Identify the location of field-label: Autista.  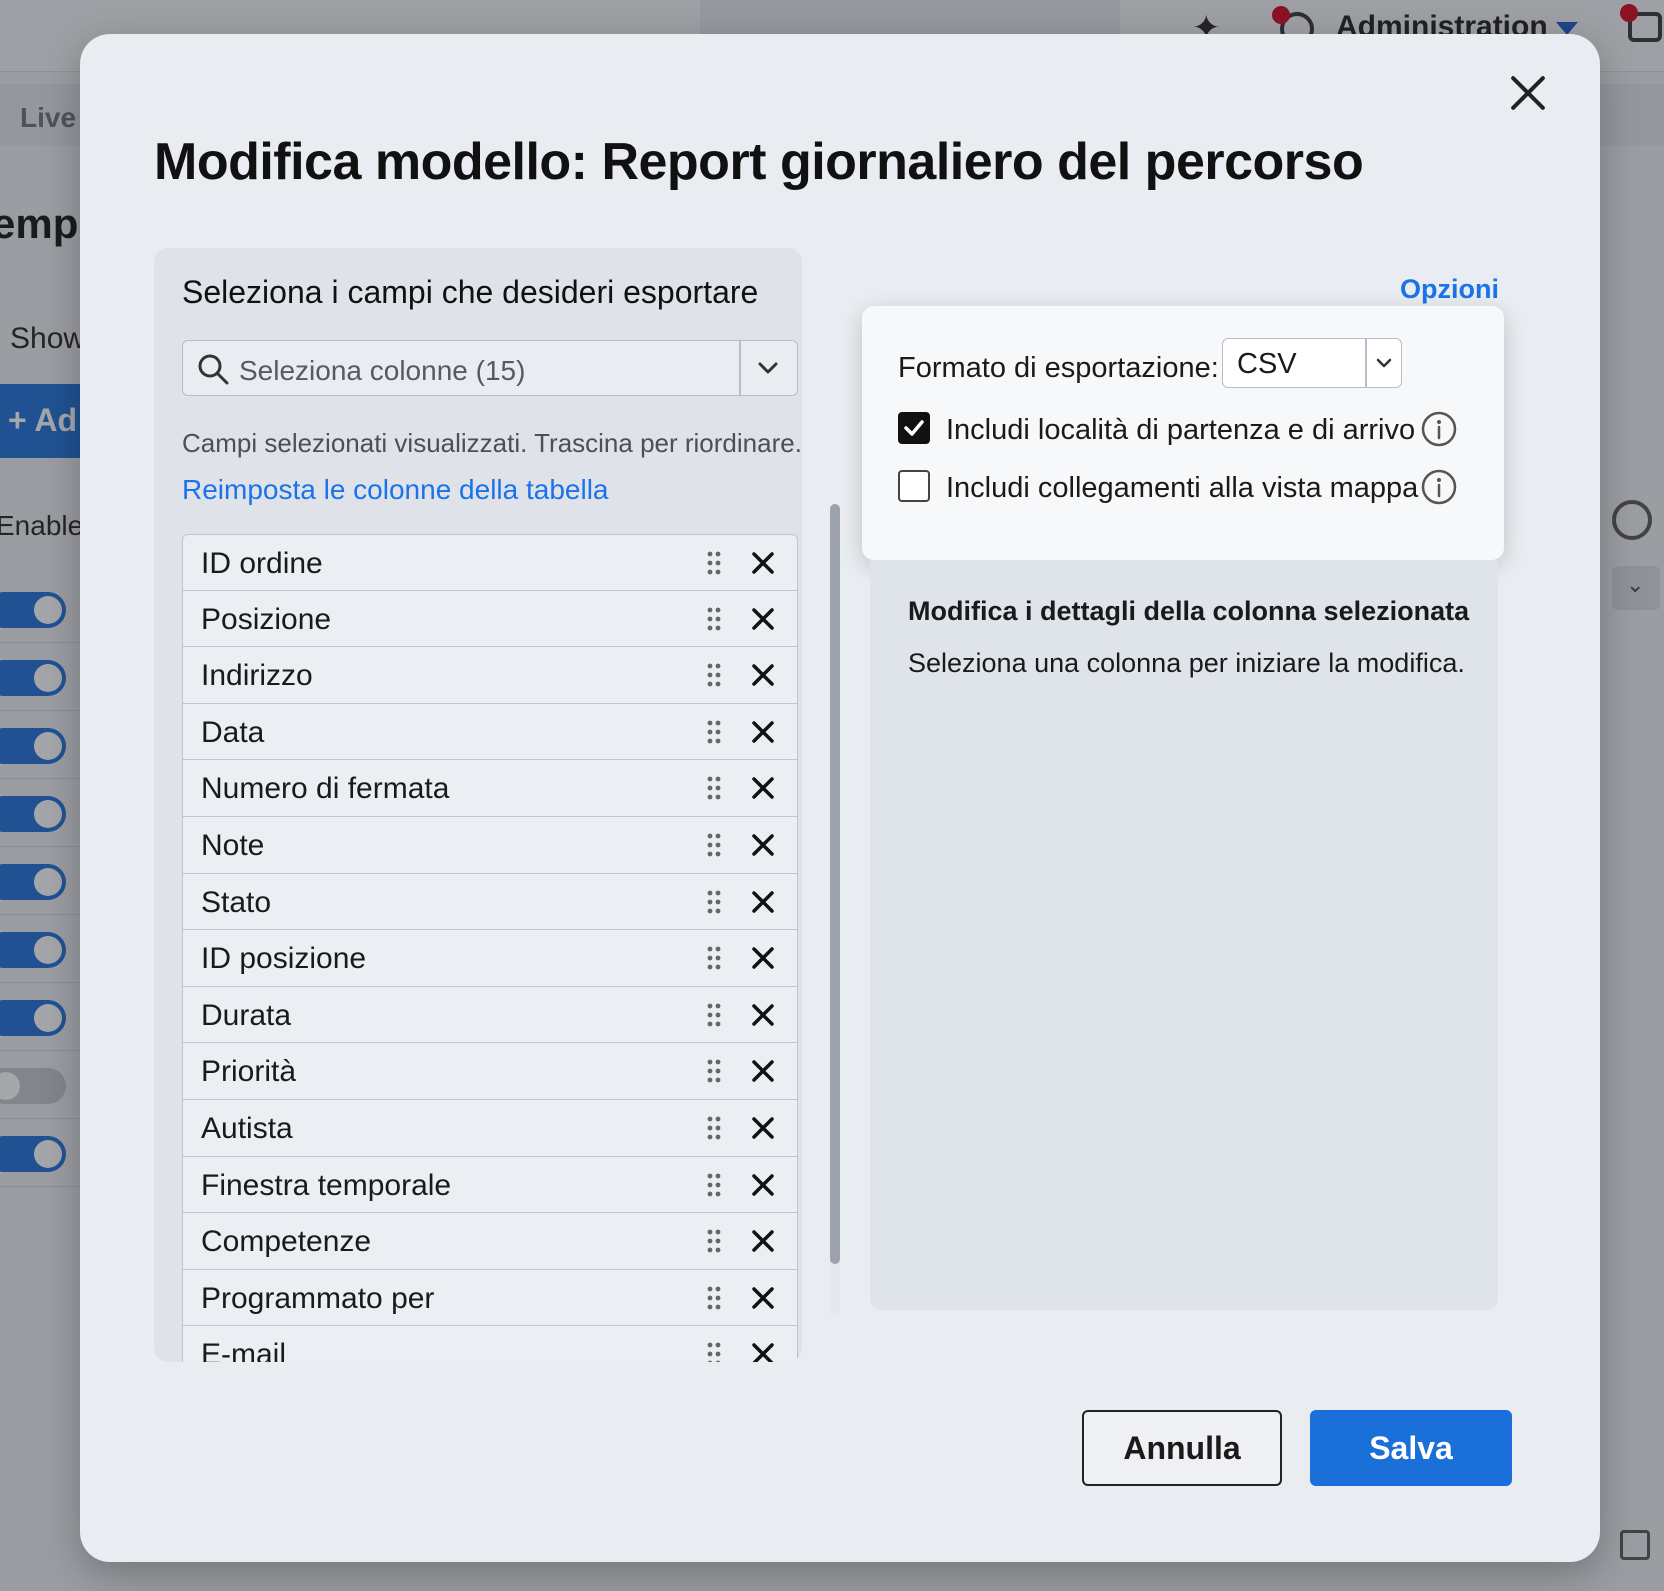
(247, 1128).